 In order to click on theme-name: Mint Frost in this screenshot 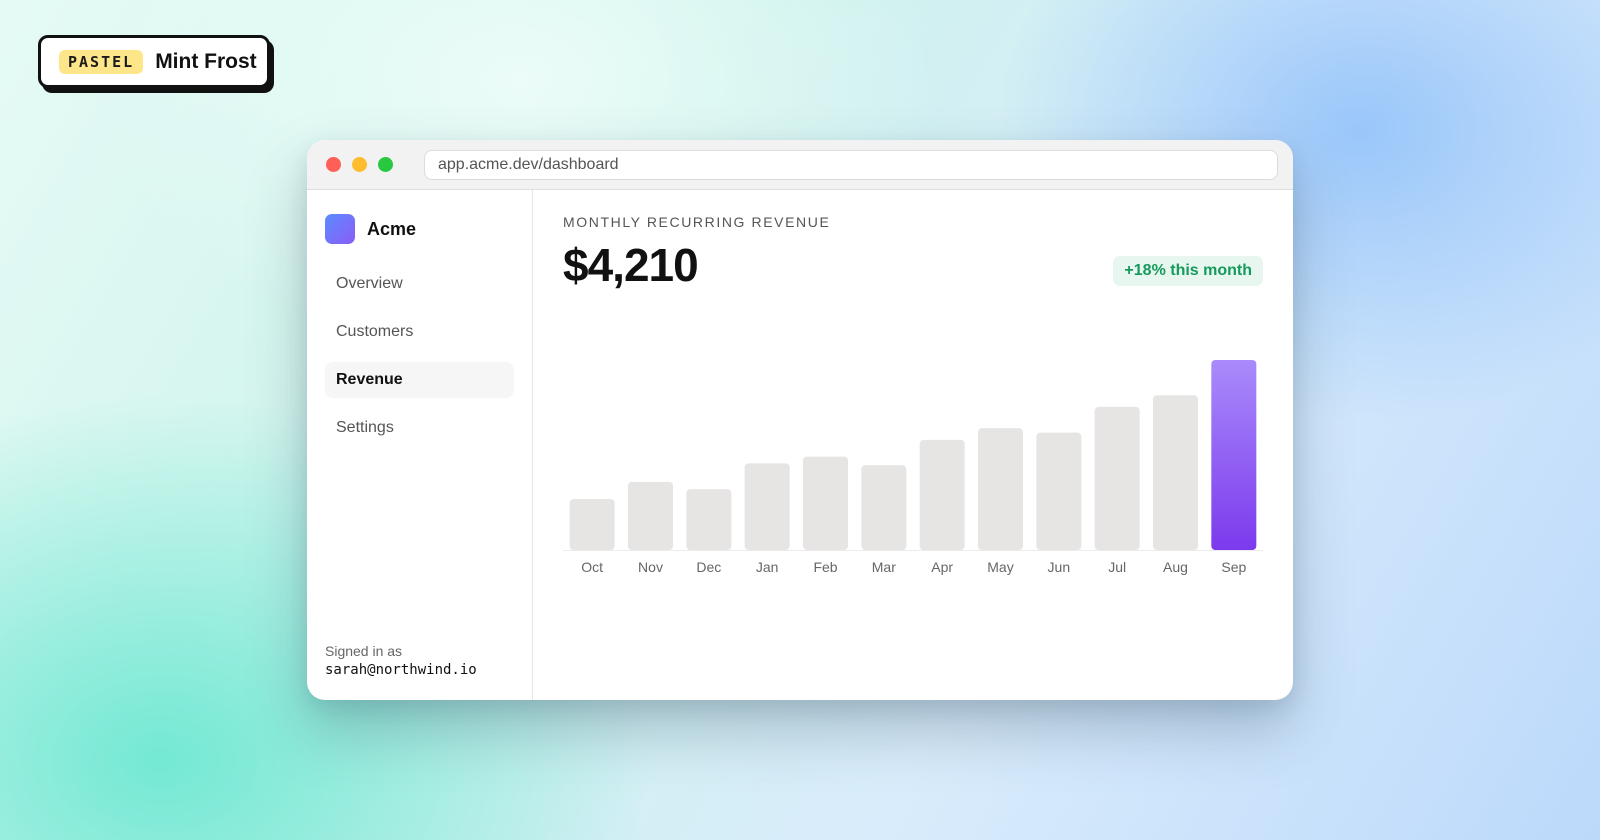, I will do `click(206, 61)`.